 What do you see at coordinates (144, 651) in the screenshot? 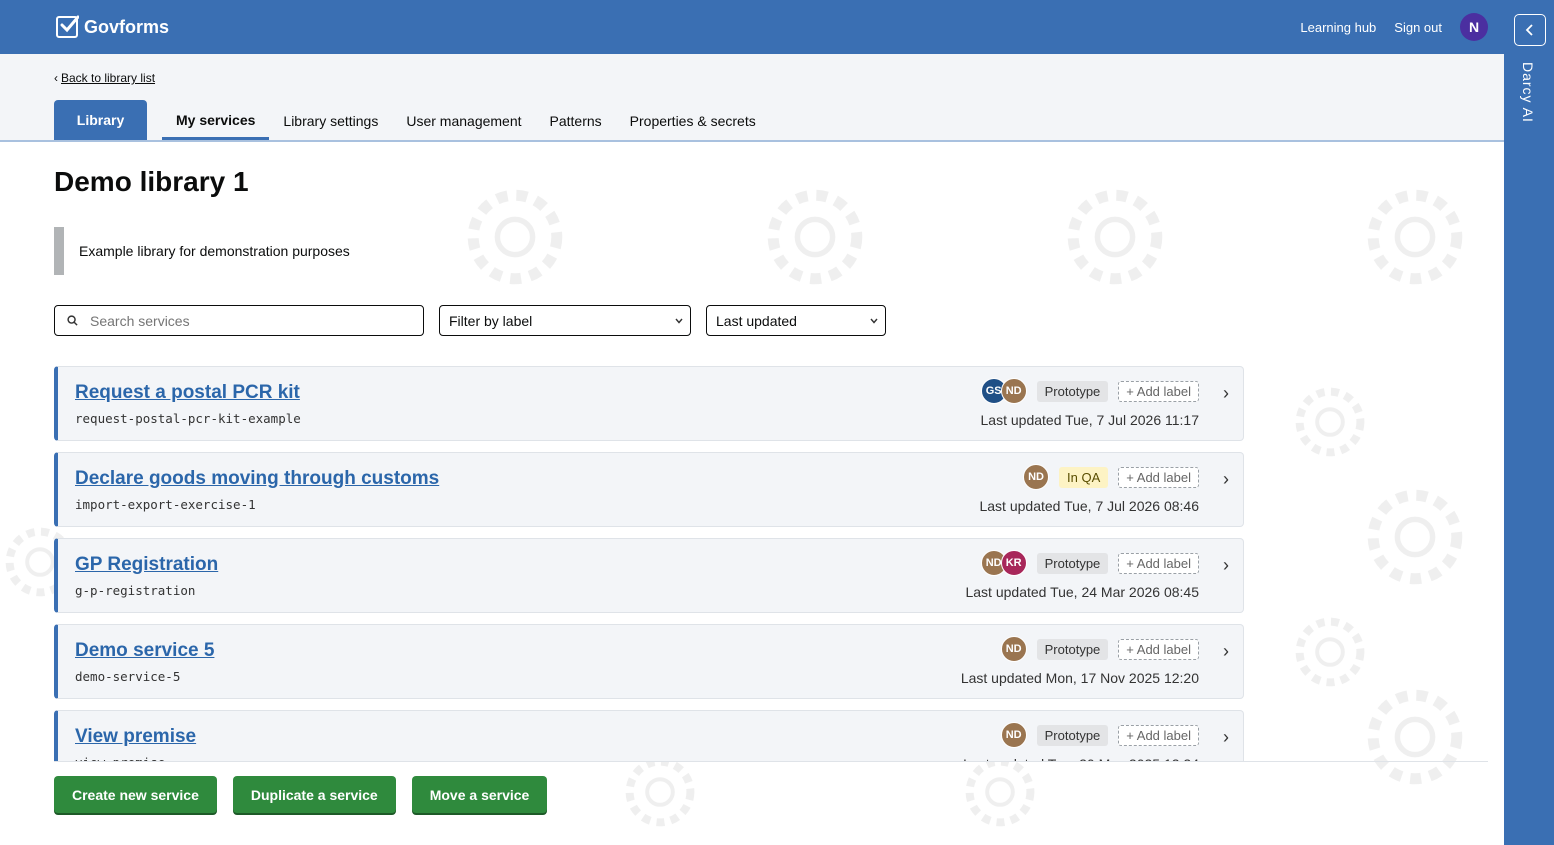
I see `service-title-link: Demo service 5` at bounding box center [144, 651].